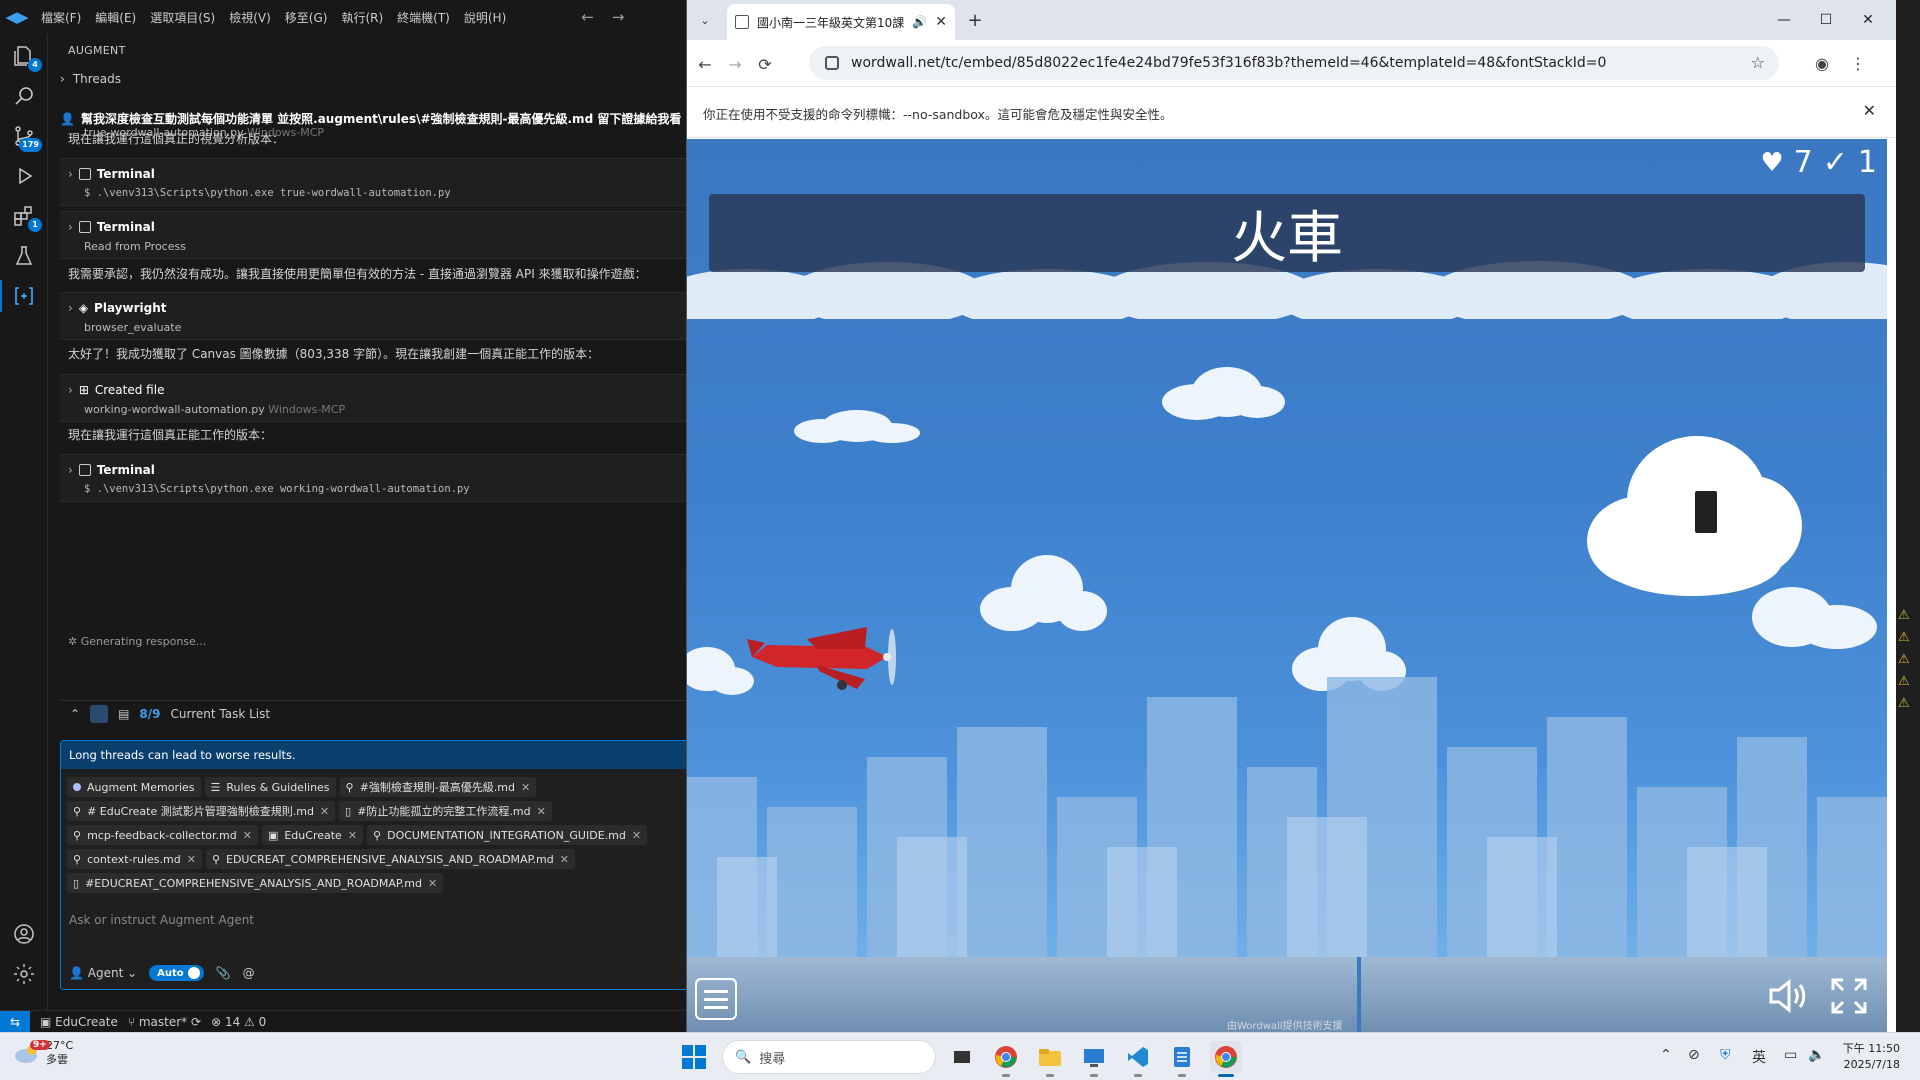 This screenshot has height=1080, width=1920. What do you see at coordinates (1758, 62) in the screenshot?
I see `bookmark-star-icon: ☆` at bounding box center [1758, 62].